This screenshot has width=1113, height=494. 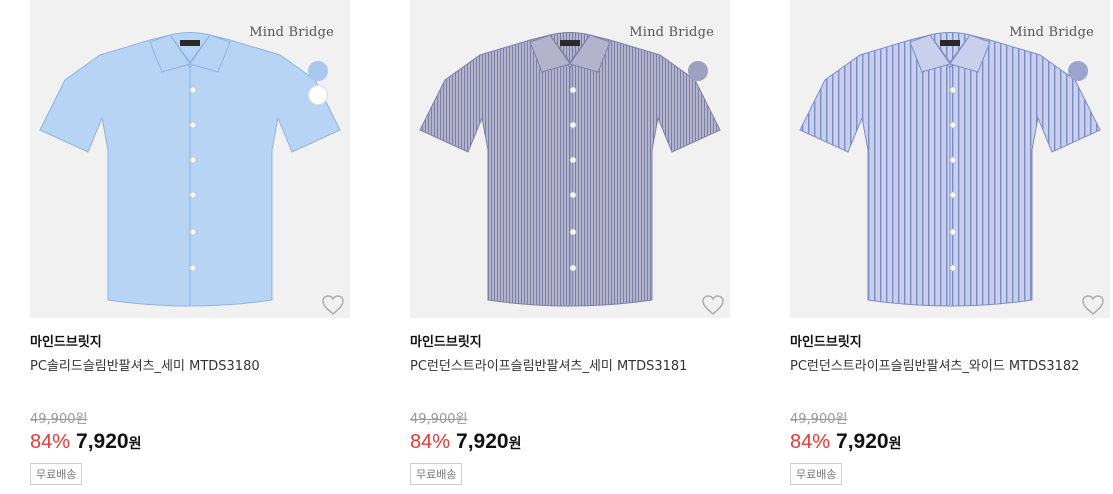 I want to click on product-name: PC런던스트라이프슬림반팔셔츠_와이드 MTDS3182, so click(x=934, y=364).